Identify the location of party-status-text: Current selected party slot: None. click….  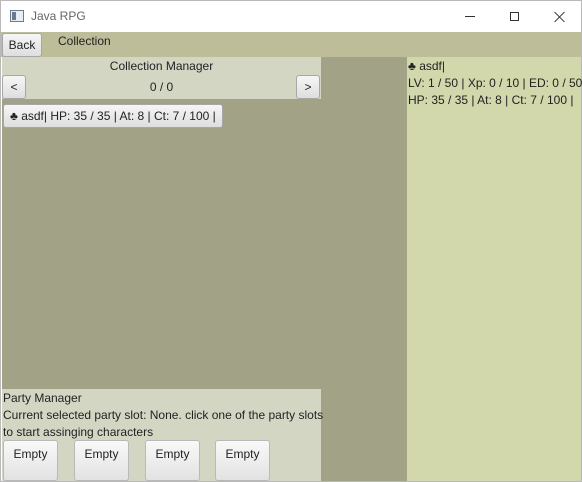
(163, 415).